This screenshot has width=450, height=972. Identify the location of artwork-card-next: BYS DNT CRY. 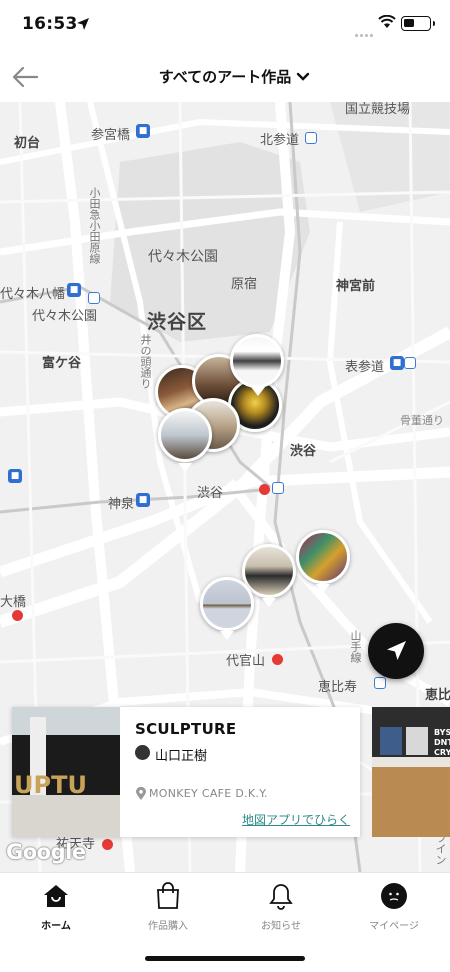
(411, 772).